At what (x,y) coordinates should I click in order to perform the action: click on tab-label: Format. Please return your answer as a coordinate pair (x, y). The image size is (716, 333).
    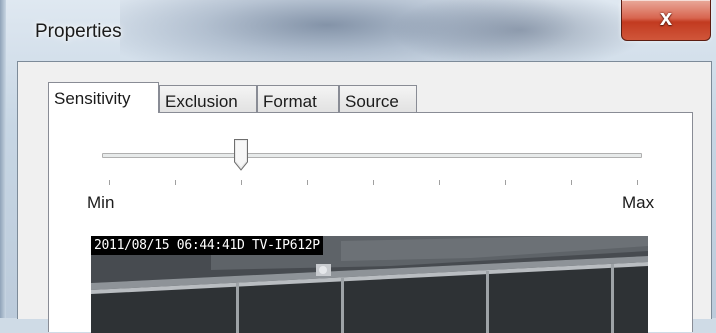
    Looking at the image, I should click on (290, 101).